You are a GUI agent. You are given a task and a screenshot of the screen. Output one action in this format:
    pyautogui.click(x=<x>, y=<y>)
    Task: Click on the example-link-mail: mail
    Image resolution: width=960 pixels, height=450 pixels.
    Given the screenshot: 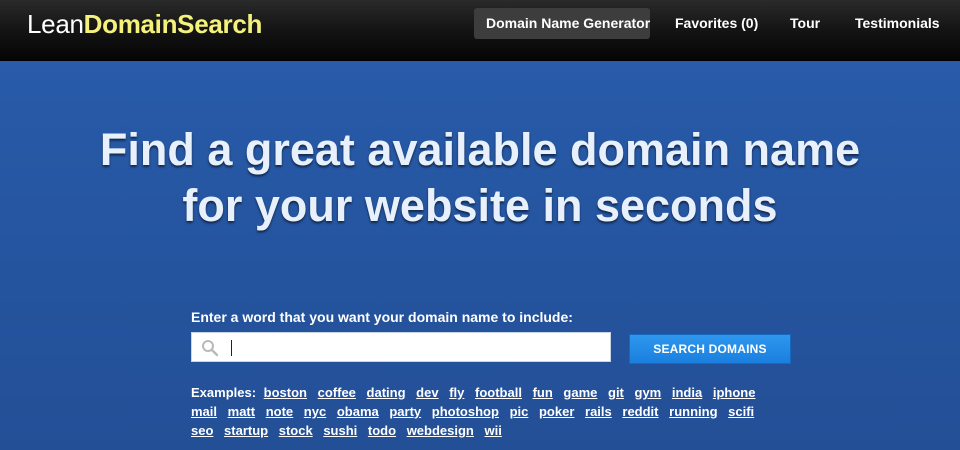 What is the action you would take?
    pyautogui.click(x=204, y=411)
    